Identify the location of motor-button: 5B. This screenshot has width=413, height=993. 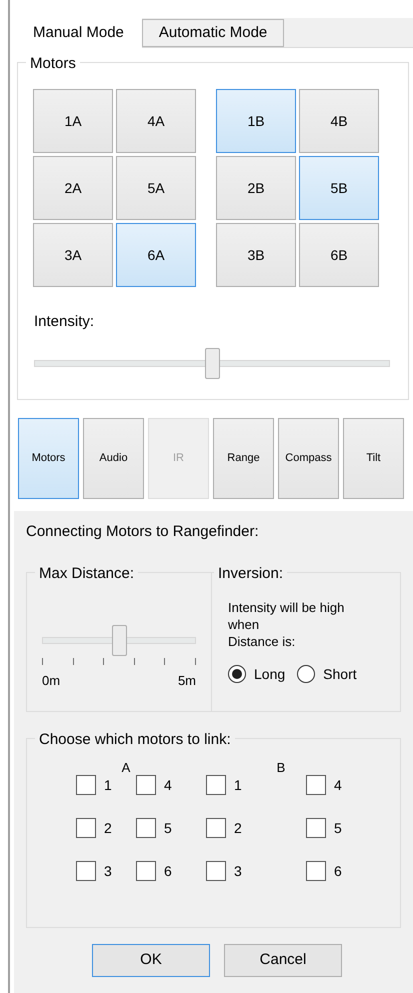
(339, 188).